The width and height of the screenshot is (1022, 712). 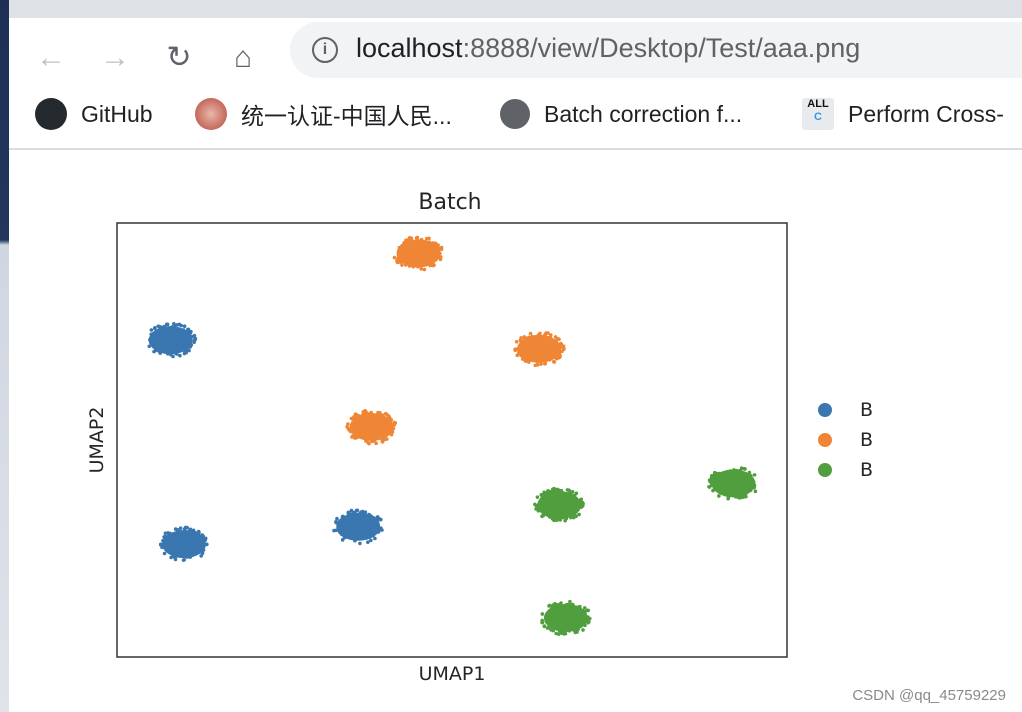 I want to click on allc-icon: ALL C, so click(x=818, y=114).